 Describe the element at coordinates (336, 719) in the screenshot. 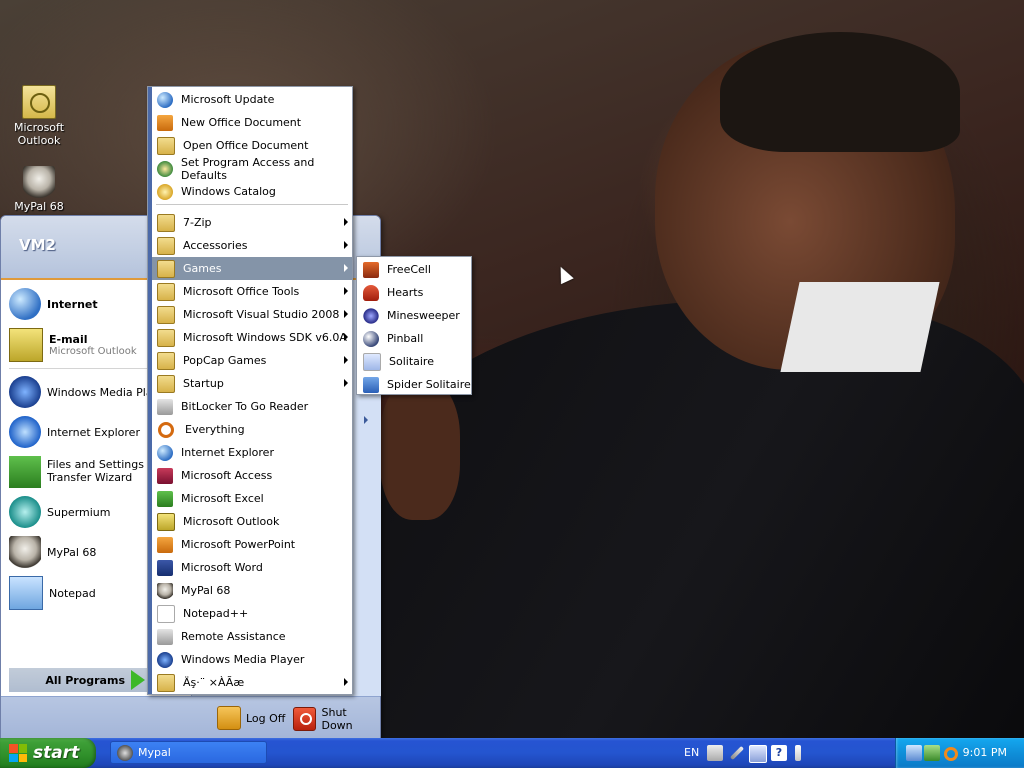

I see `shut-down-button: Shut Down` at that location.